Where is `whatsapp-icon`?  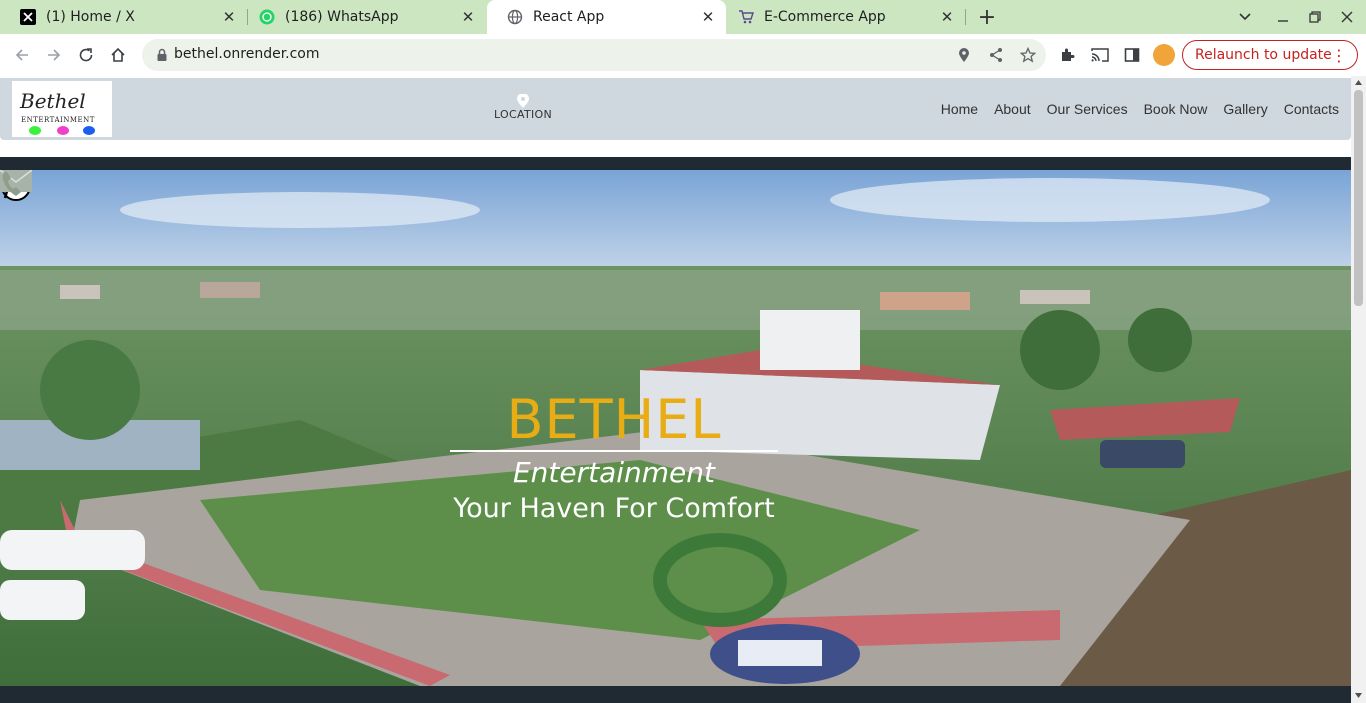 whatsapp-icon is located at coordinates (267, 17).